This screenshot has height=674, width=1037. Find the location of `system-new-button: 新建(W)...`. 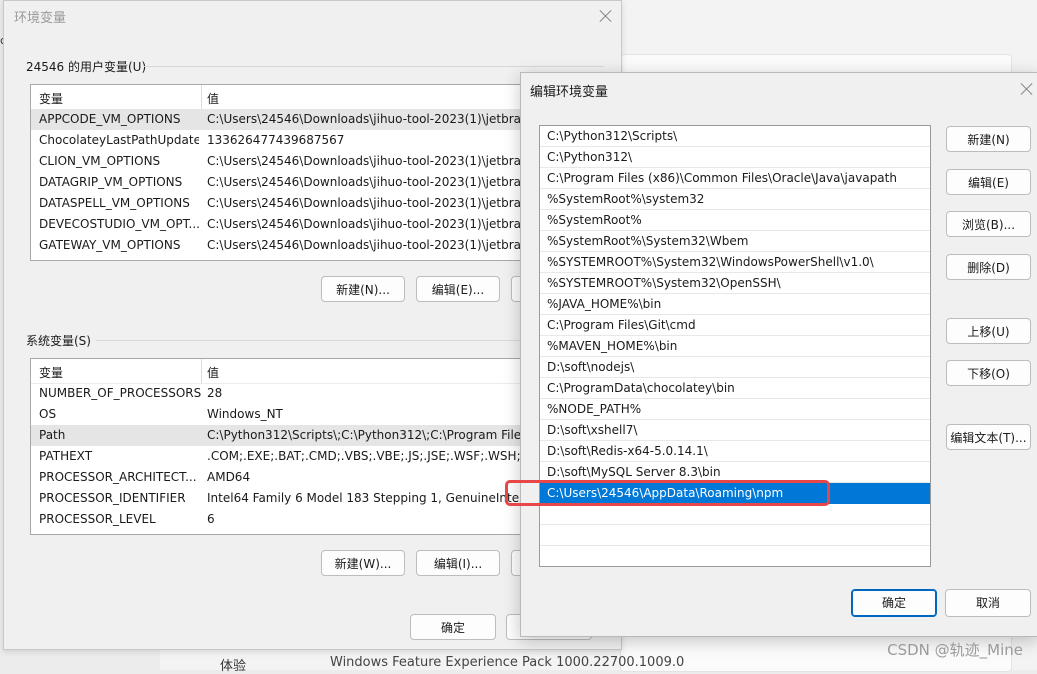

system-new-button: 新建(W)... is located at coordinates (363, 563).